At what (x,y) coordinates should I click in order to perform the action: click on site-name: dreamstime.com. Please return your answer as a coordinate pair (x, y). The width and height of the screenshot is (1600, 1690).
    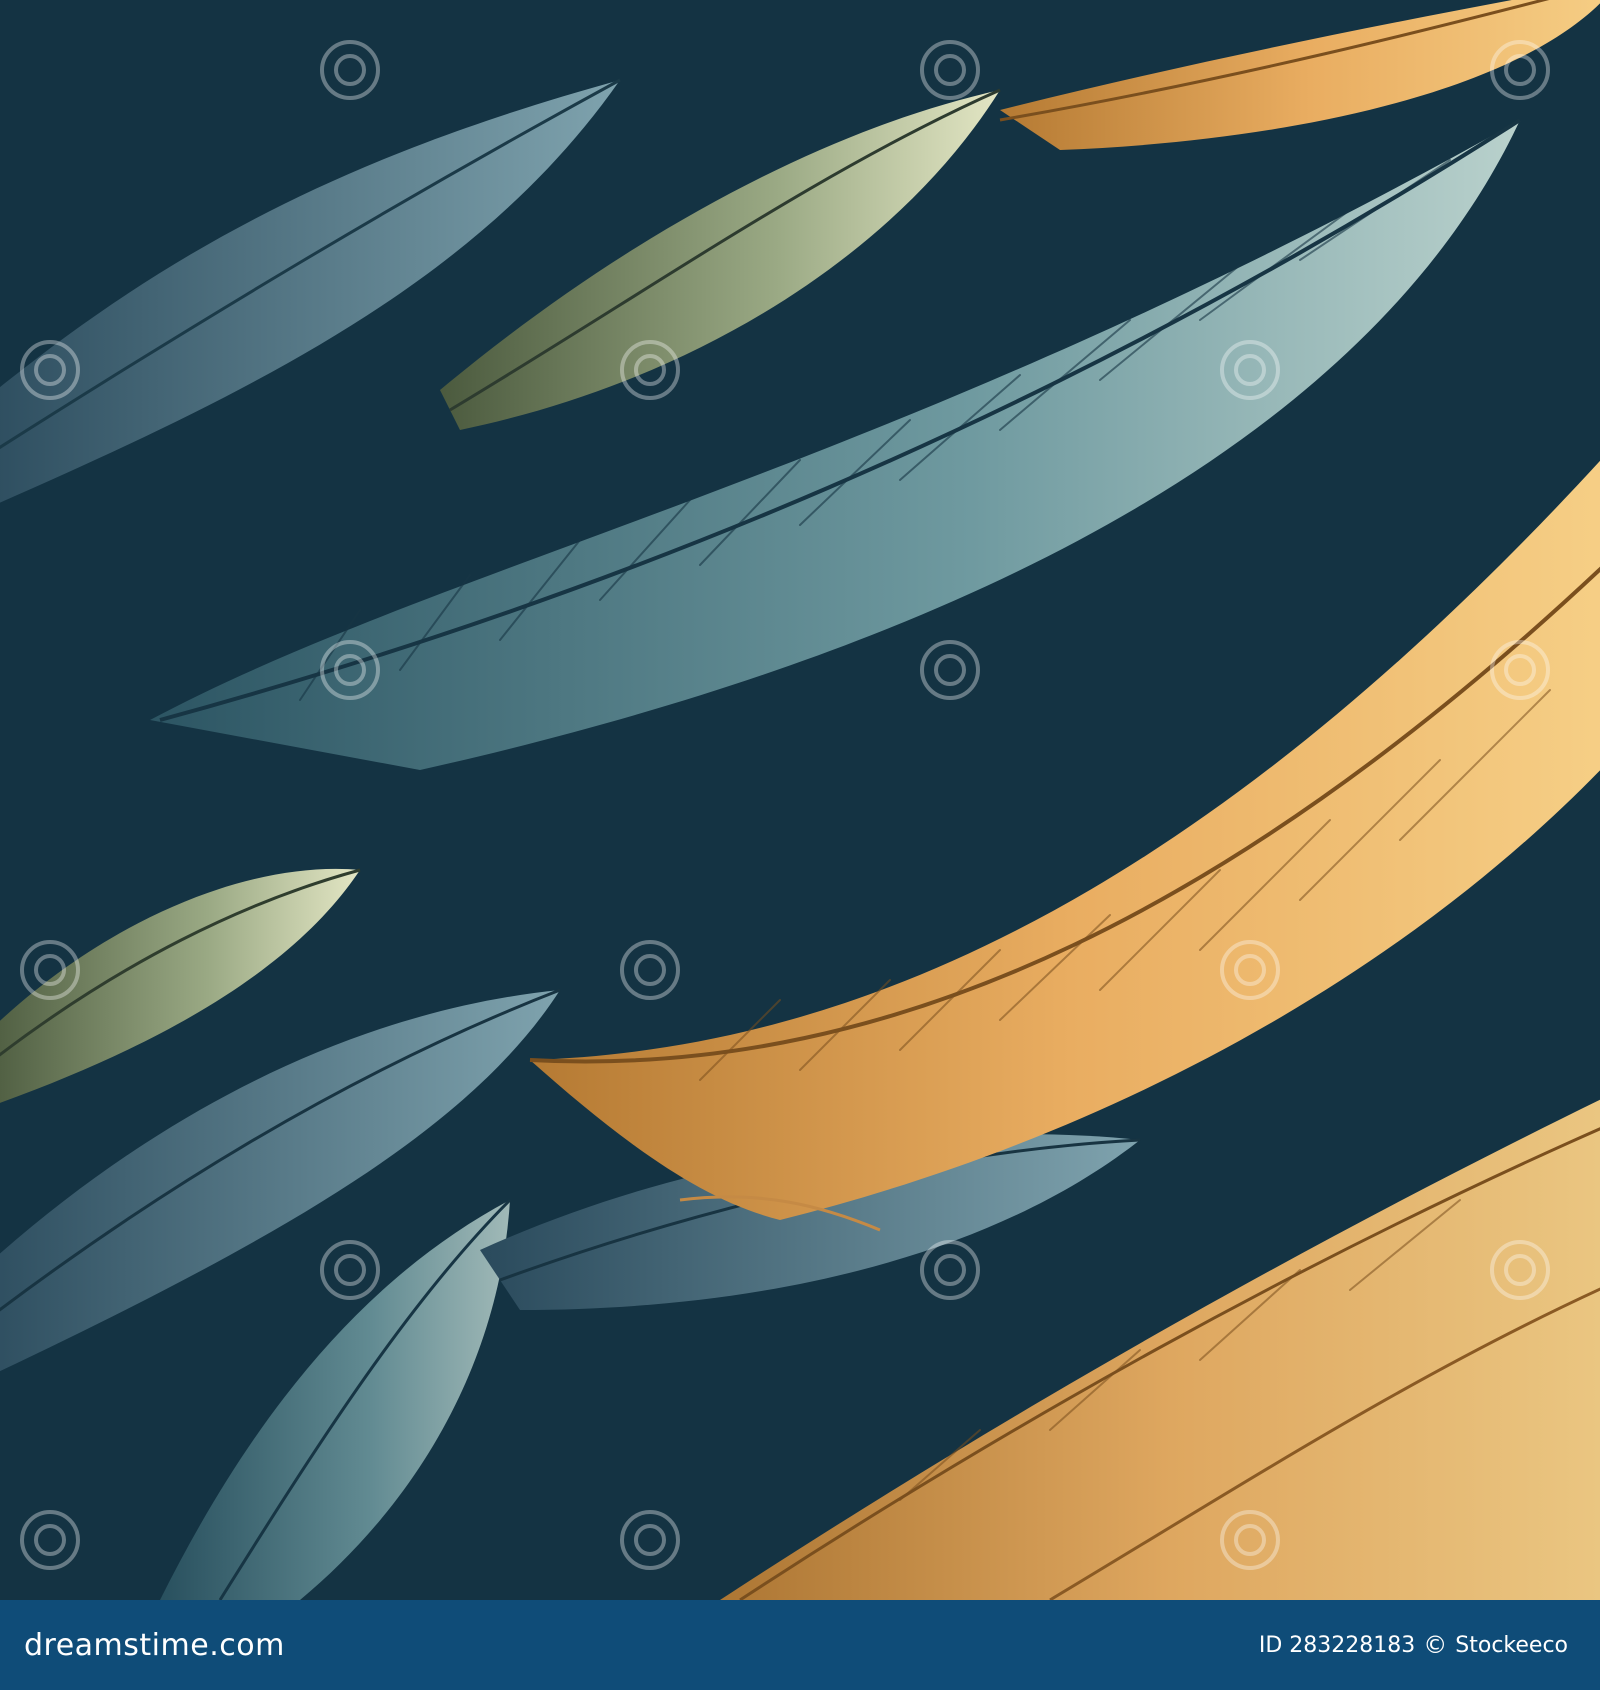
    Looking at the image, I should click on (154, 1645).